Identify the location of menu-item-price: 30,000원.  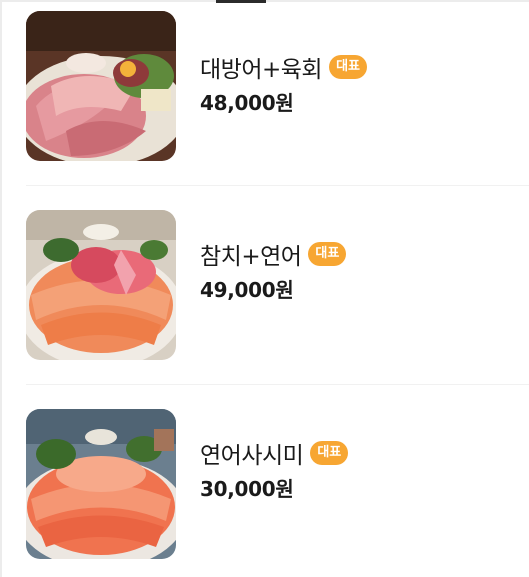
(247, 489).